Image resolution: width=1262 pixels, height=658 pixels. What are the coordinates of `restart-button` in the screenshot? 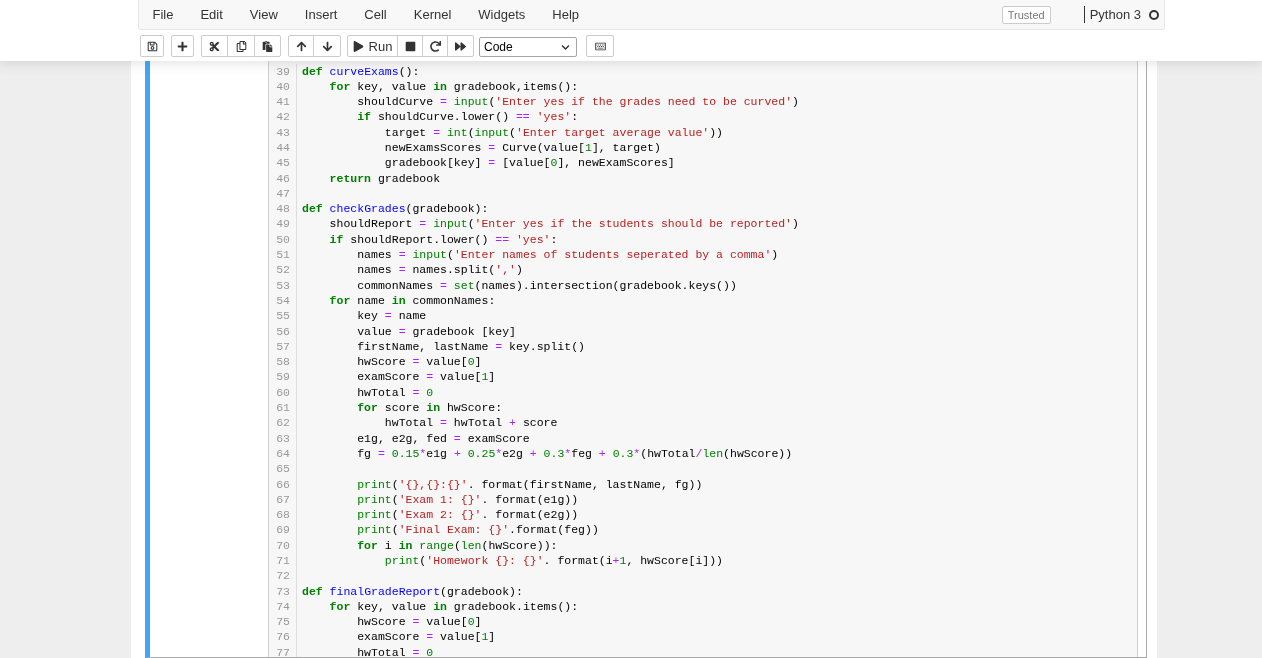 It's located at (435, 46).